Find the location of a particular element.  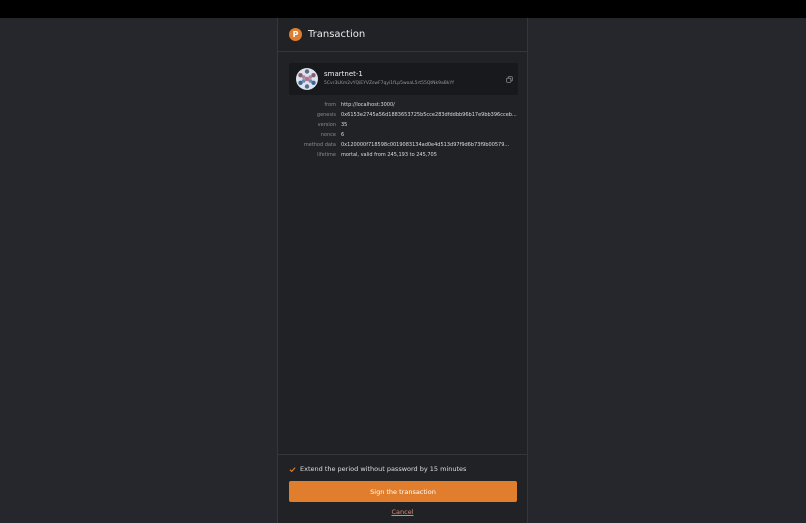

copy-icon is located at coordinates (509, 79).